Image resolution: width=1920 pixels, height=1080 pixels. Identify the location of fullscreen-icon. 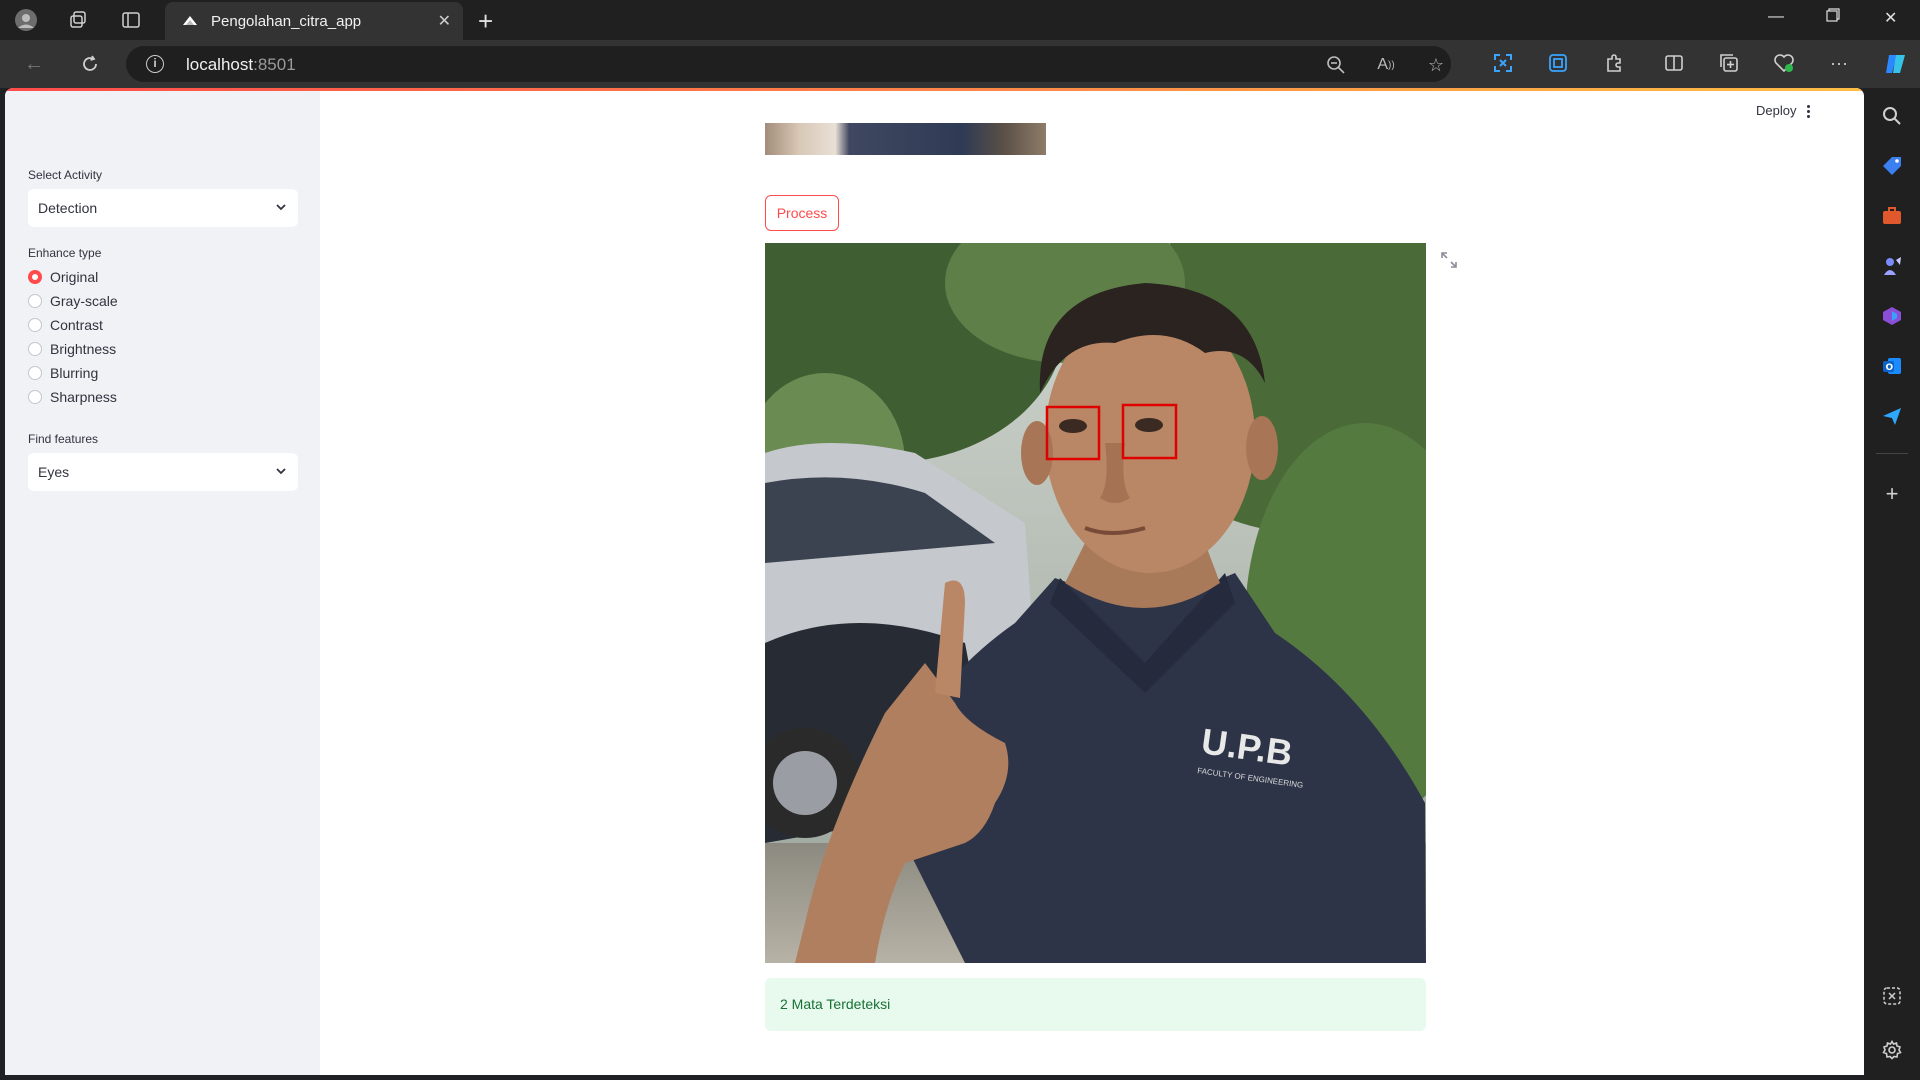
(1503, 63).